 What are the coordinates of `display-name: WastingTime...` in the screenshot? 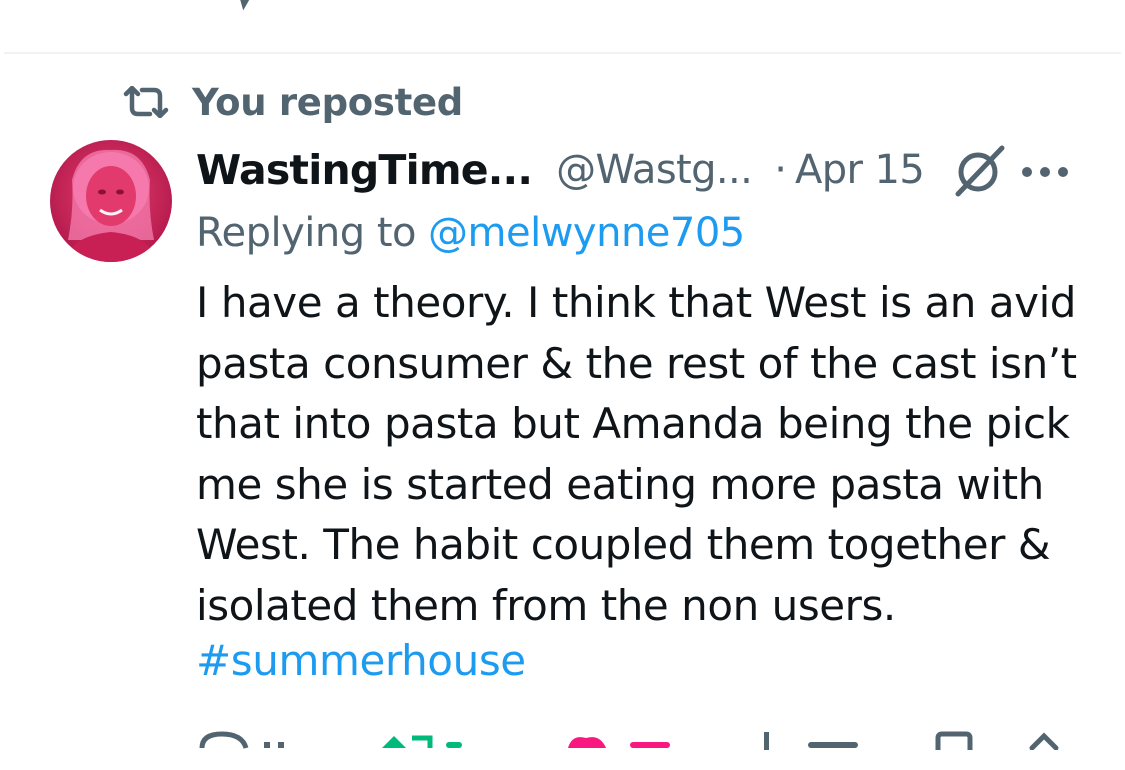 It's located at (364, 170).